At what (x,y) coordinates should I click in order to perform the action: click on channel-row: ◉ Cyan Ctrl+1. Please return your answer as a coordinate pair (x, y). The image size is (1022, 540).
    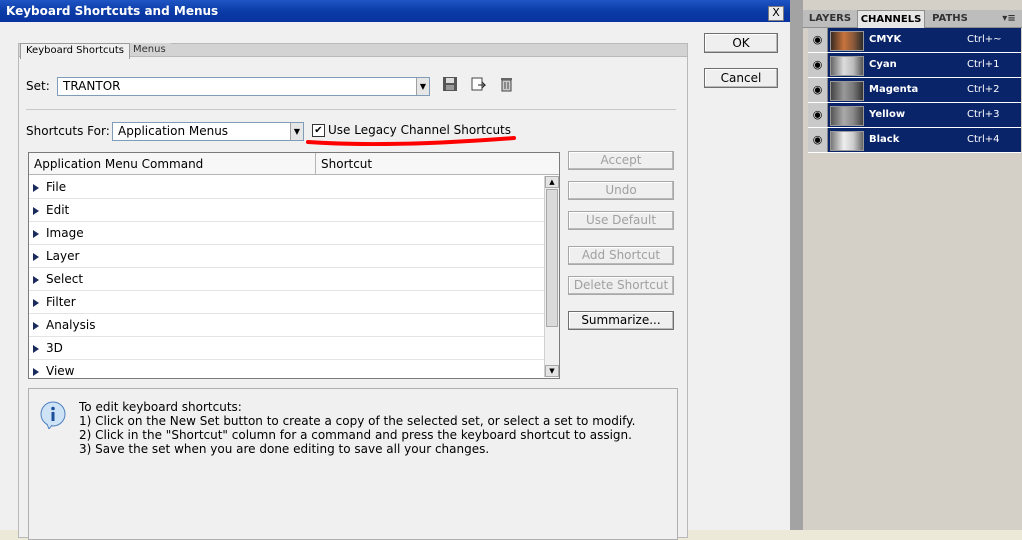
    Looking at the image, I should click on (914, 65).